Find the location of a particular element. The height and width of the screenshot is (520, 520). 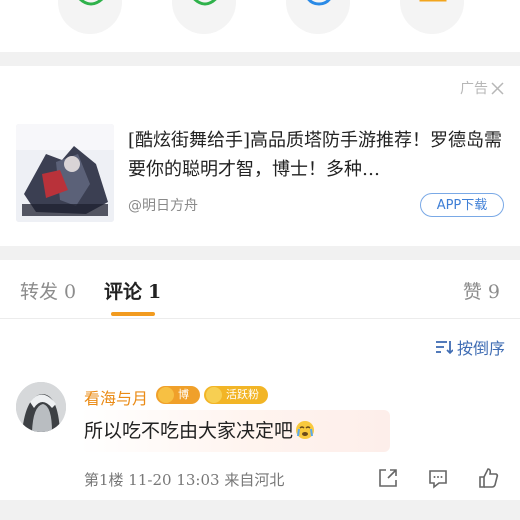

ad-label: 广告 is located at coordinates (482, 88).